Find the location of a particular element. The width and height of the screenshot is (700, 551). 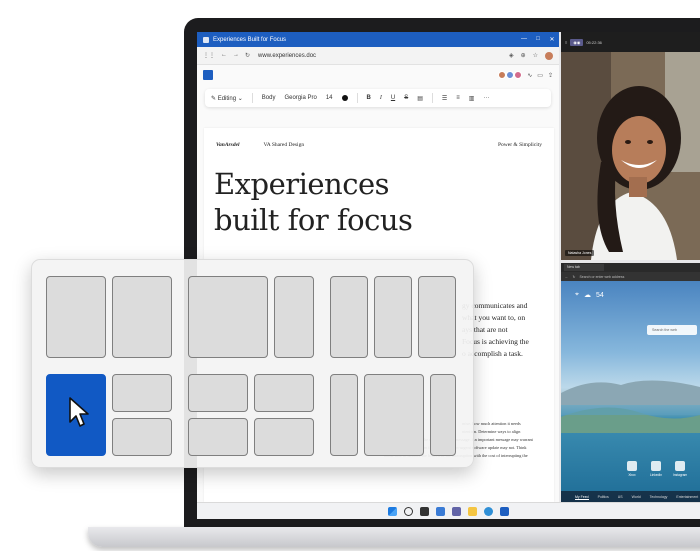

window-controls: — □ ✕ is located at coordinates (538, 39).